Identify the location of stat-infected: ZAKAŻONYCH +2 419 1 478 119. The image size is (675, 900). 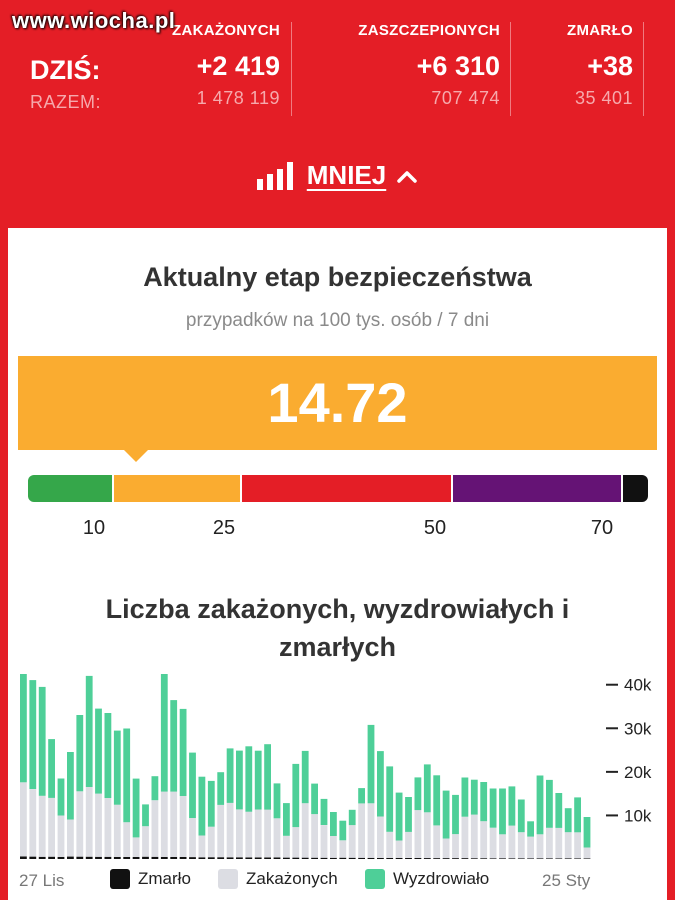
(226, 65).